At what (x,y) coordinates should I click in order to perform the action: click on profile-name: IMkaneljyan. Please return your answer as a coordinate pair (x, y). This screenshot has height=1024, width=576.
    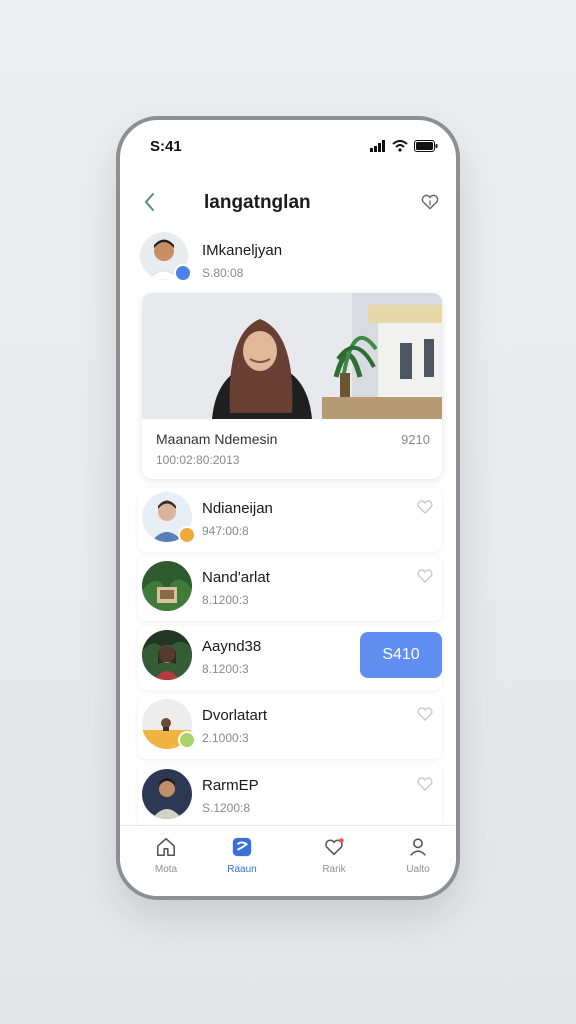
    Looking at the image, I should click on (242, 250).